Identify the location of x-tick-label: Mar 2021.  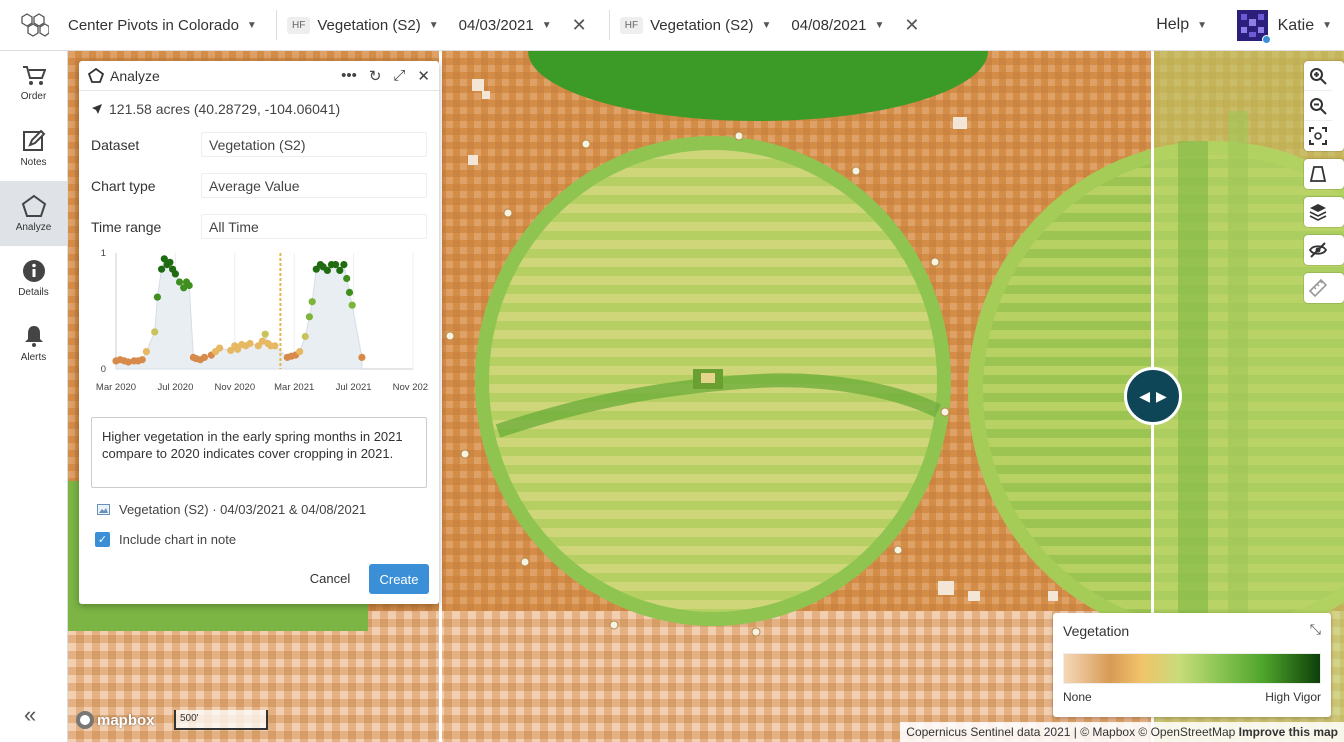
(294, 387).